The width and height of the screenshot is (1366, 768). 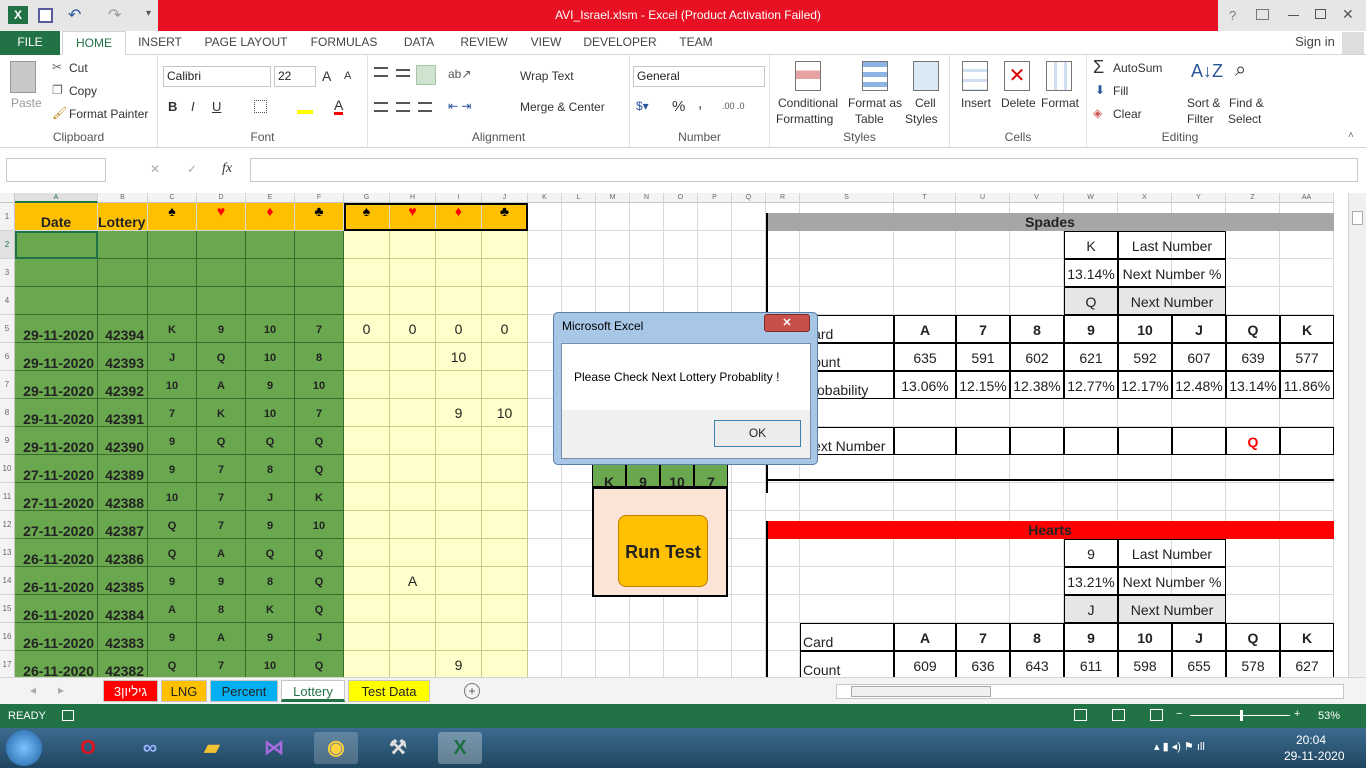 What do you see at coordinates (983, 198) in the screenshot?
I see `column-header: U` at bounding box center [983, 198].